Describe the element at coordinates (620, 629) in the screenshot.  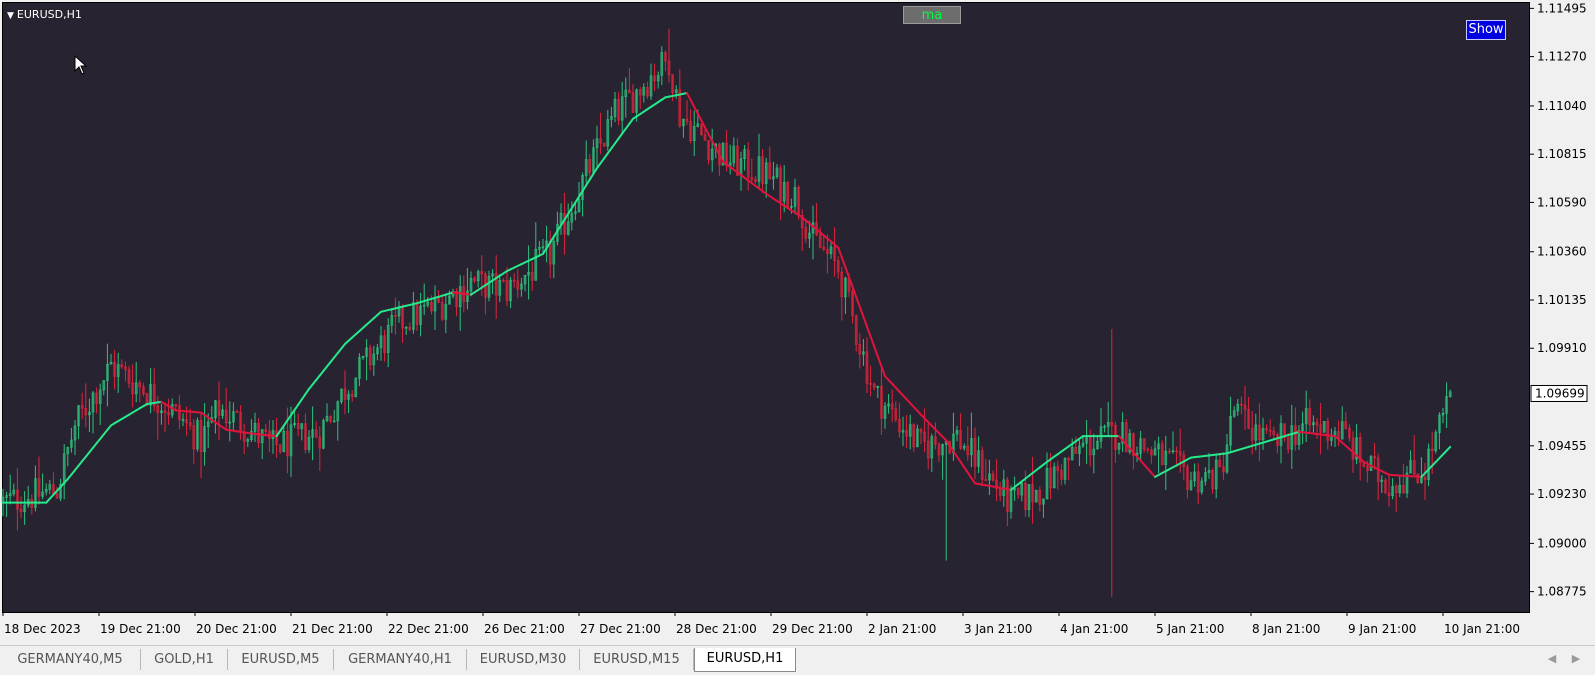
I see `x-tick-6: 27 Dec 21:00` at that location.